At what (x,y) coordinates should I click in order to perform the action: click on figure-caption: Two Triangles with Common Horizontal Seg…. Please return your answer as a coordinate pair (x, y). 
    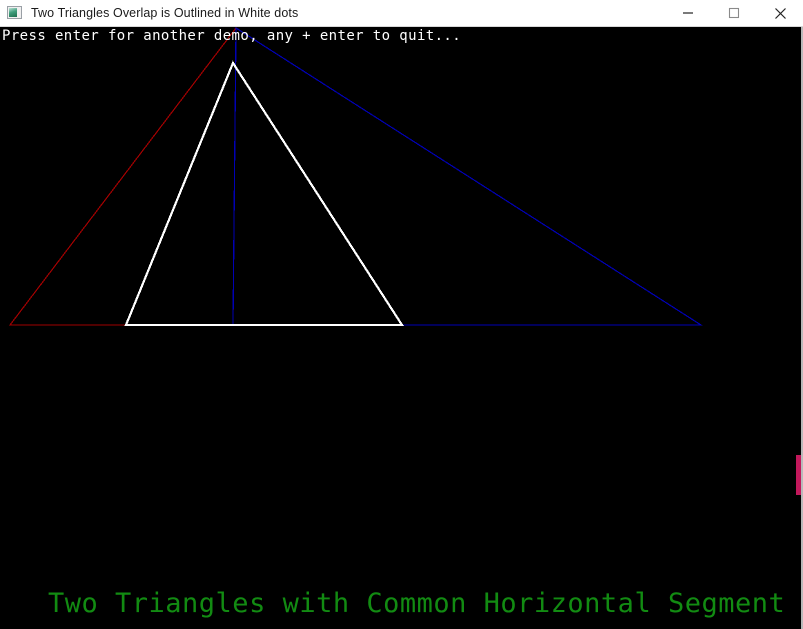
    Looking at the image, I should click on (417, 603).